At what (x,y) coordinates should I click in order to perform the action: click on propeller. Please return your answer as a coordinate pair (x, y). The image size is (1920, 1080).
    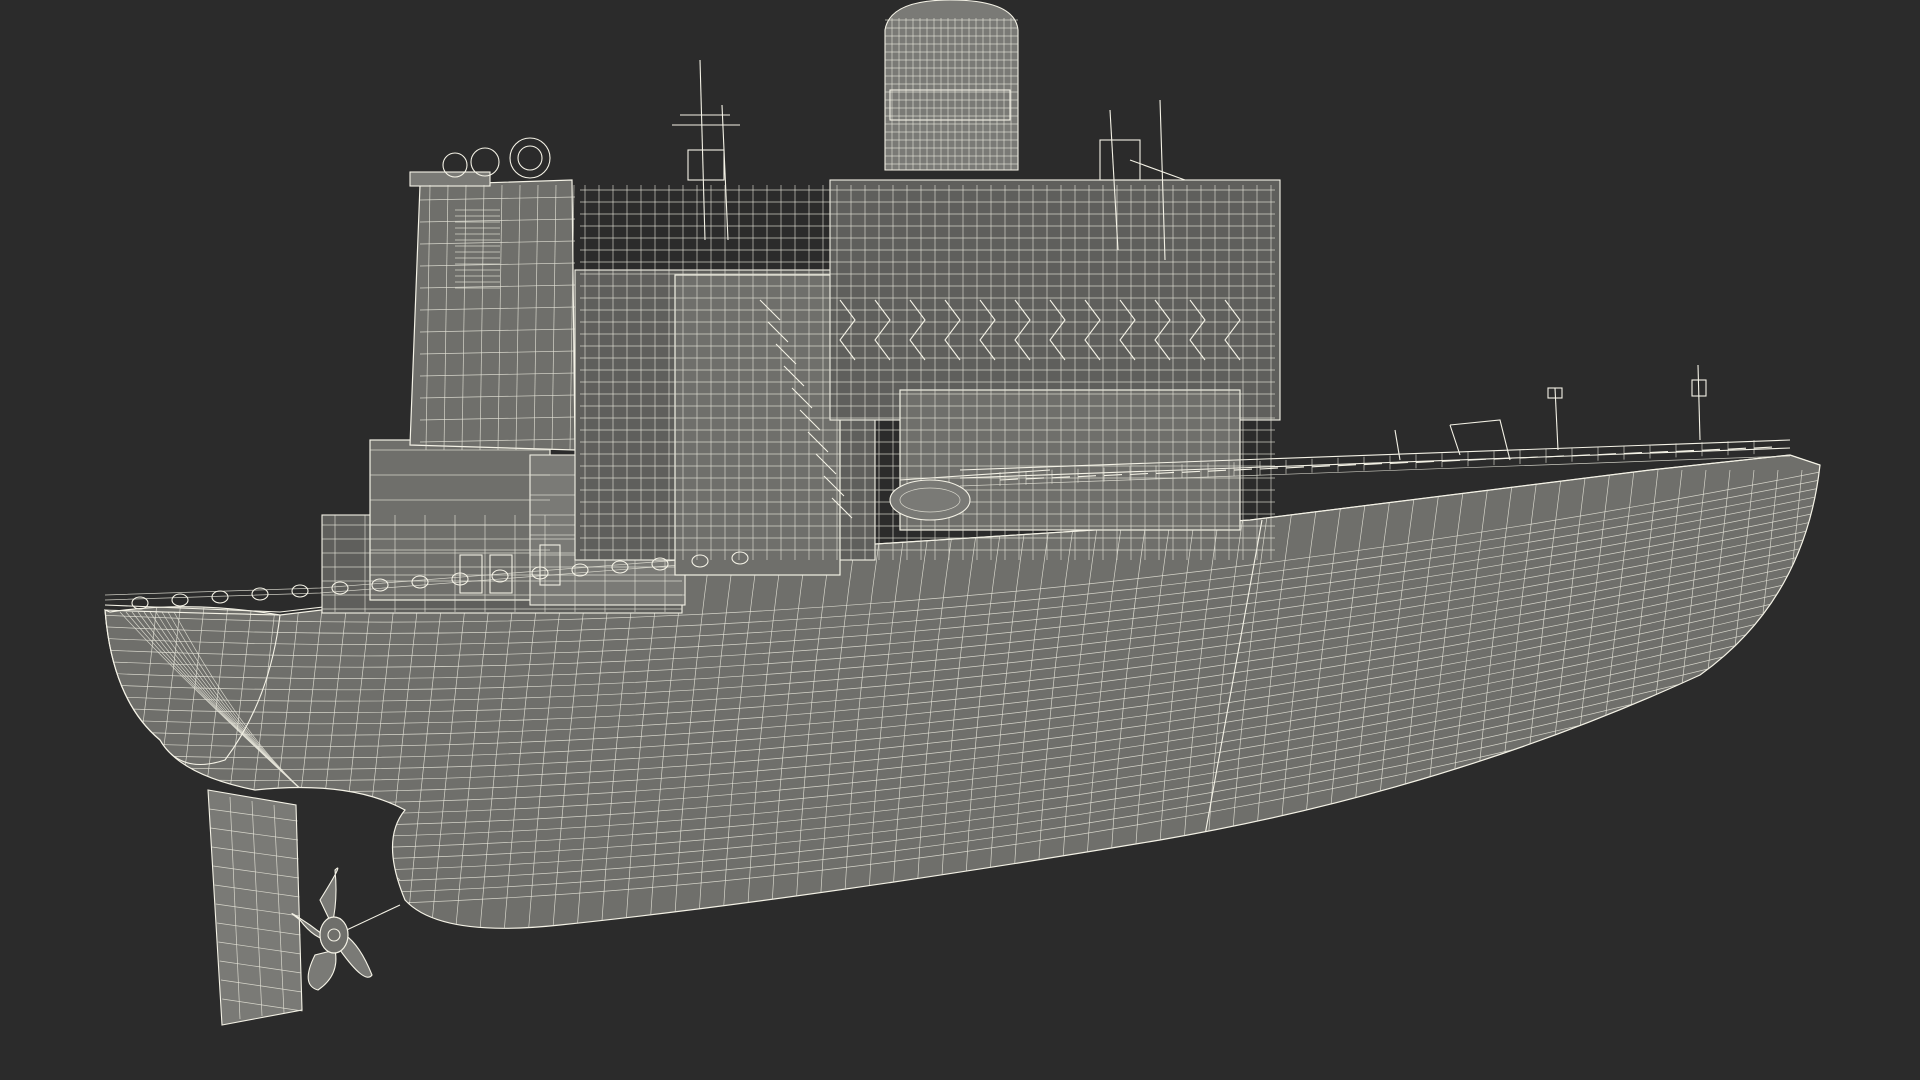
    Looking at the image, I should click on (346, 929).